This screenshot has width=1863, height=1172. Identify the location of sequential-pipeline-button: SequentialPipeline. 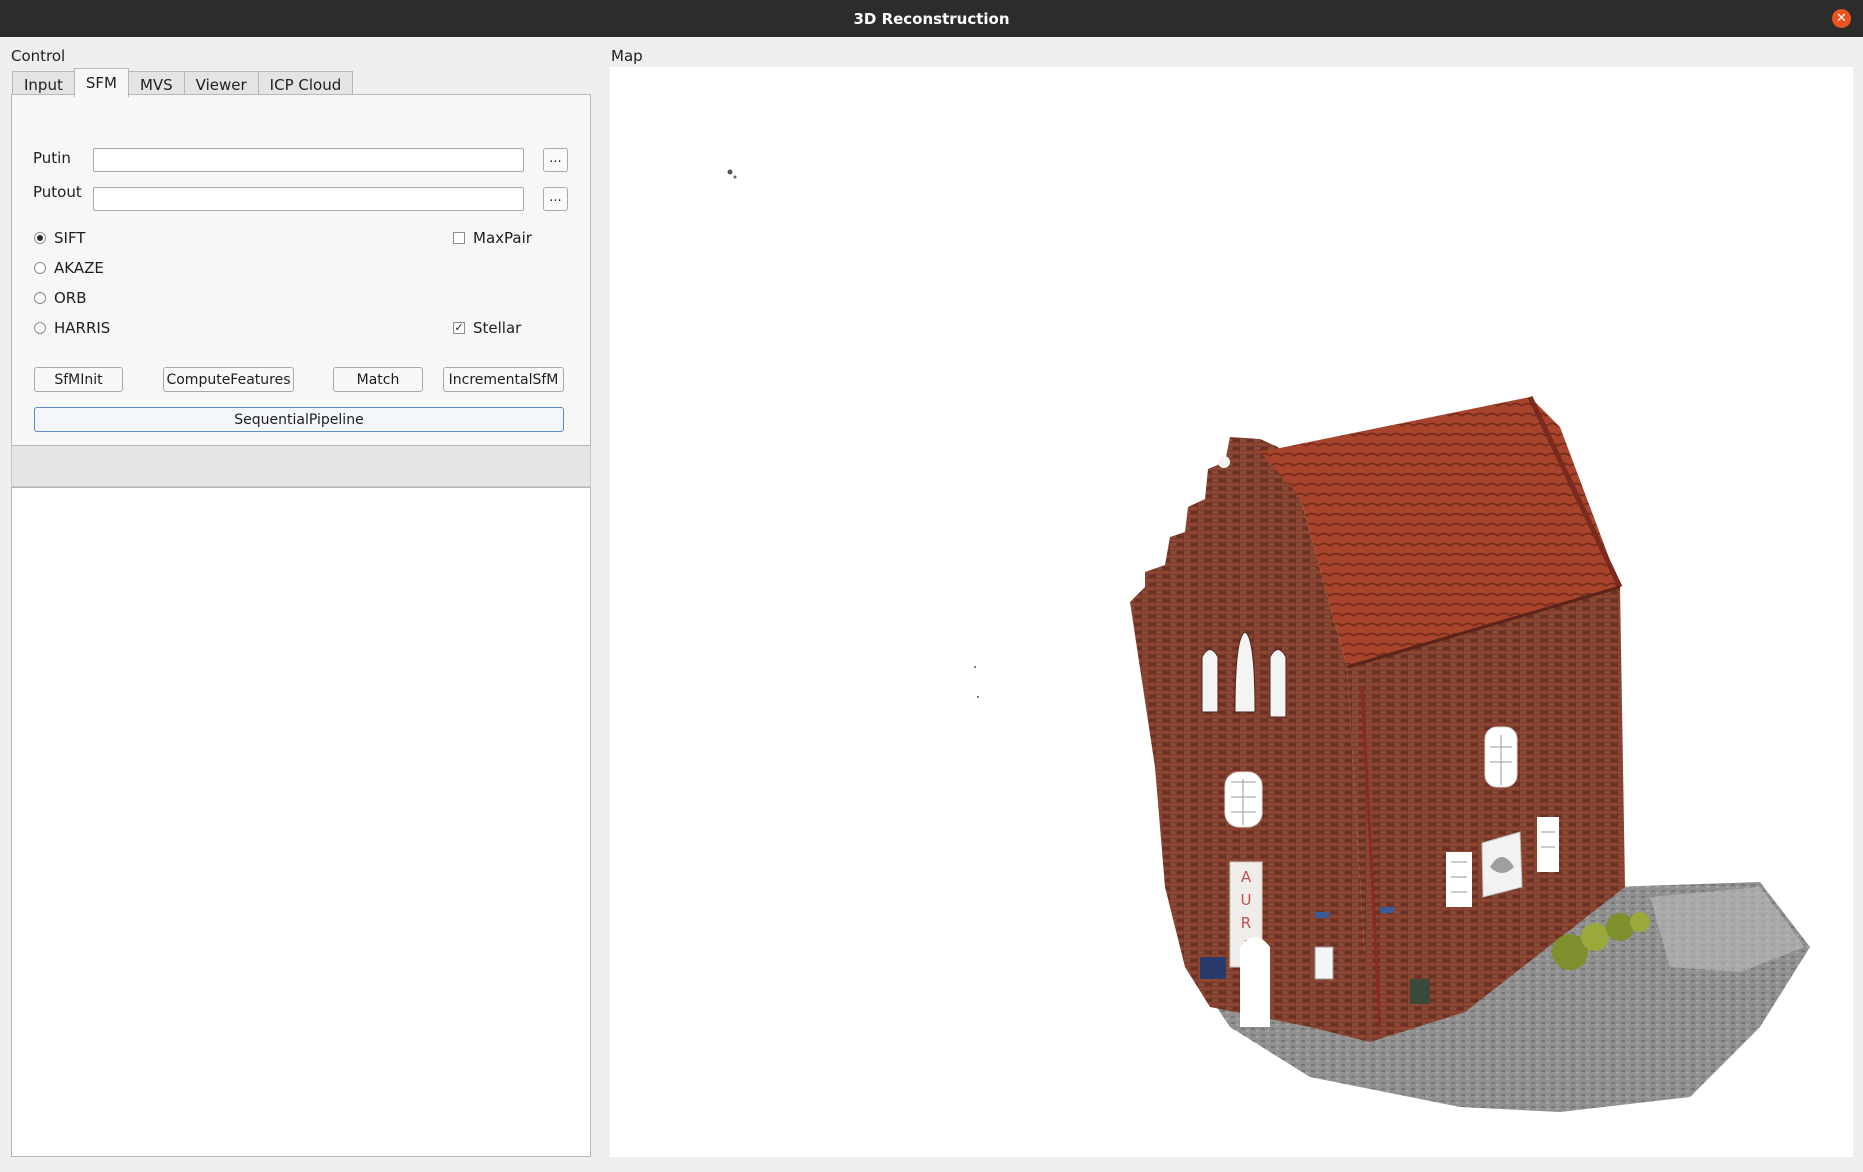
(299, 419).